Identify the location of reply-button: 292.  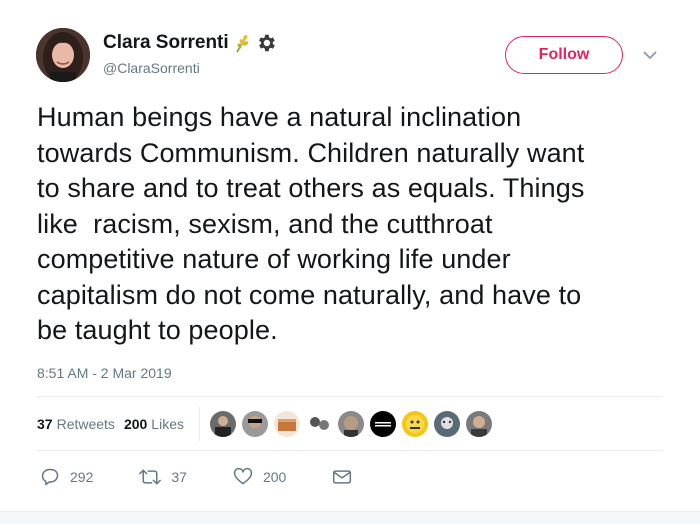
(66, 477).